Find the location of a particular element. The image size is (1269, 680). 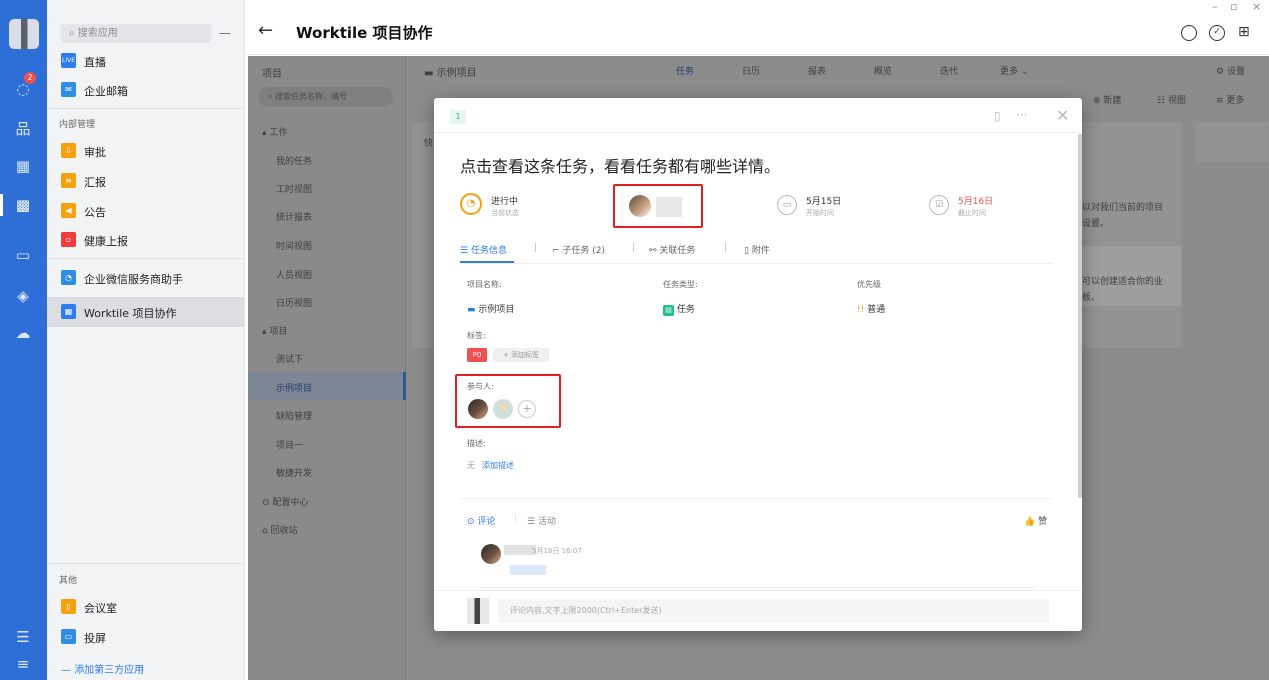

tab-subtasks: ⌐ 子任务 (2) is located at coordinates (578, 249).